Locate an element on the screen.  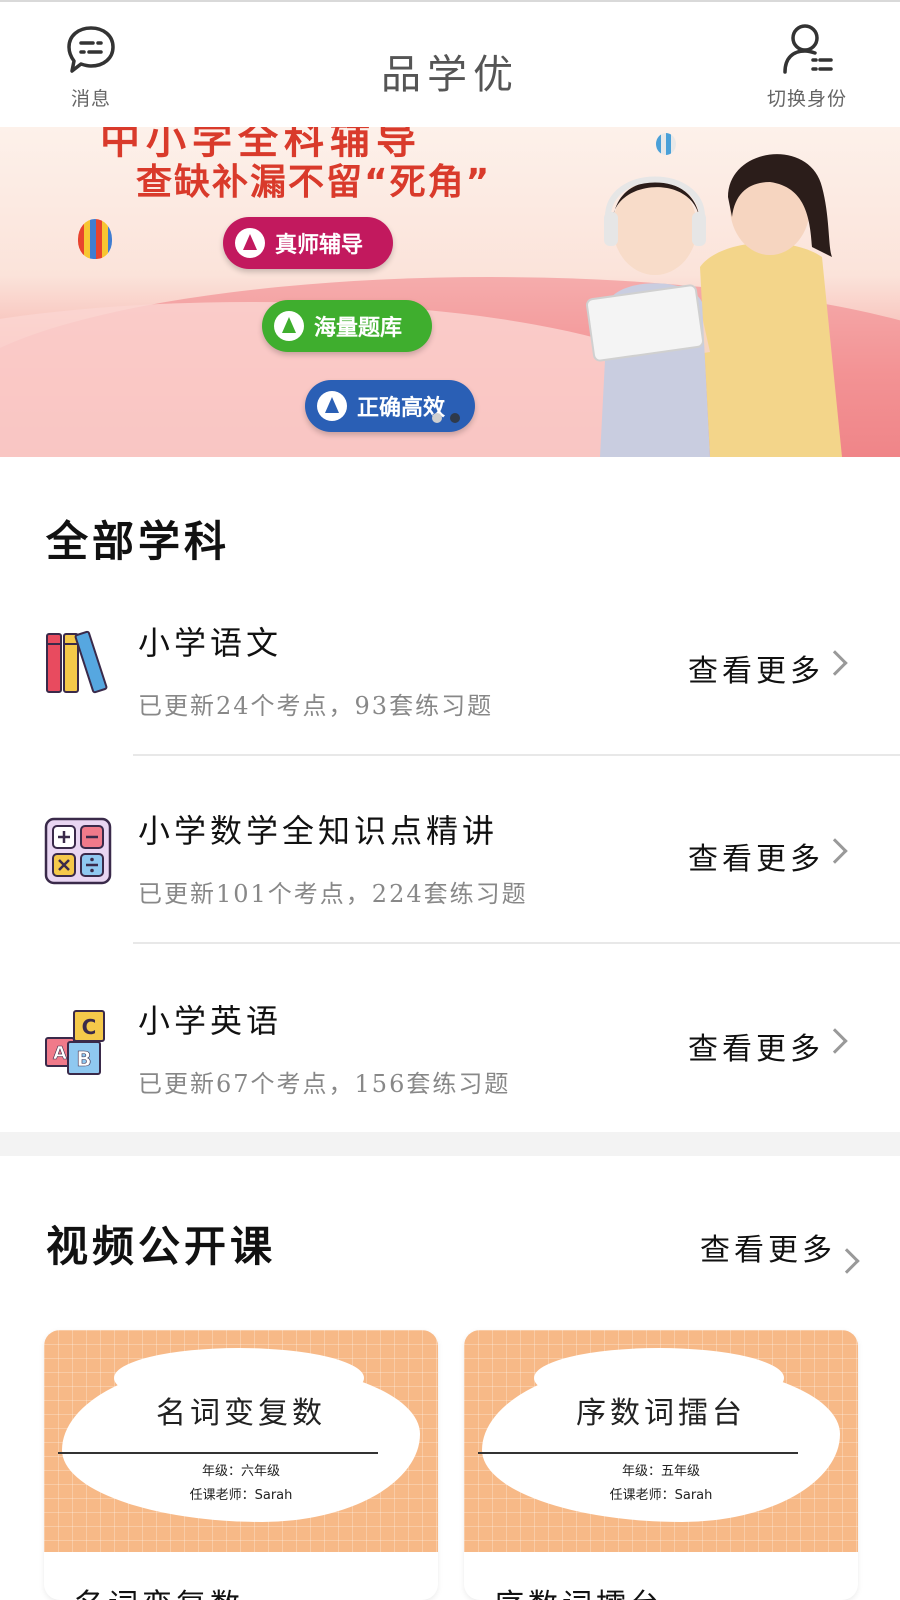
calculator-icon is located at coordinates (78, 851).